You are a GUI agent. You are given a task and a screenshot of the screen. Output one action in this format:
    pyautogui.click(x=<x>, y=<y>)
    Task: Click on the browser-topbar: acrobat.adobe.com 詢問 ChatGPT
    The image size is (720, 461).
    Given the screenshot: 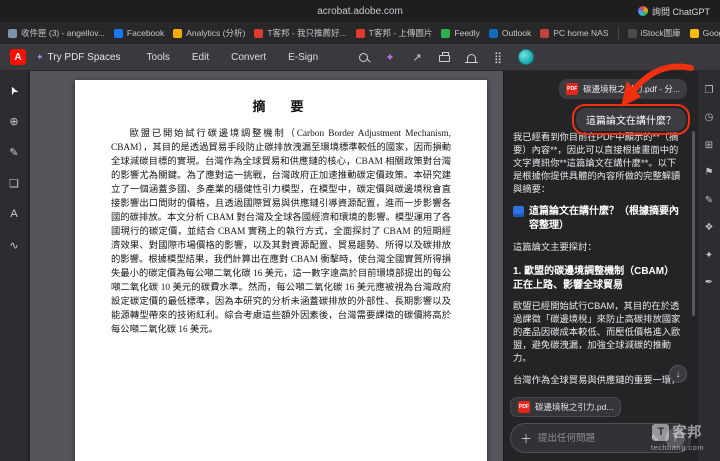 What is the action you would take?
    pyautogui.click(x=360, y=11)
    